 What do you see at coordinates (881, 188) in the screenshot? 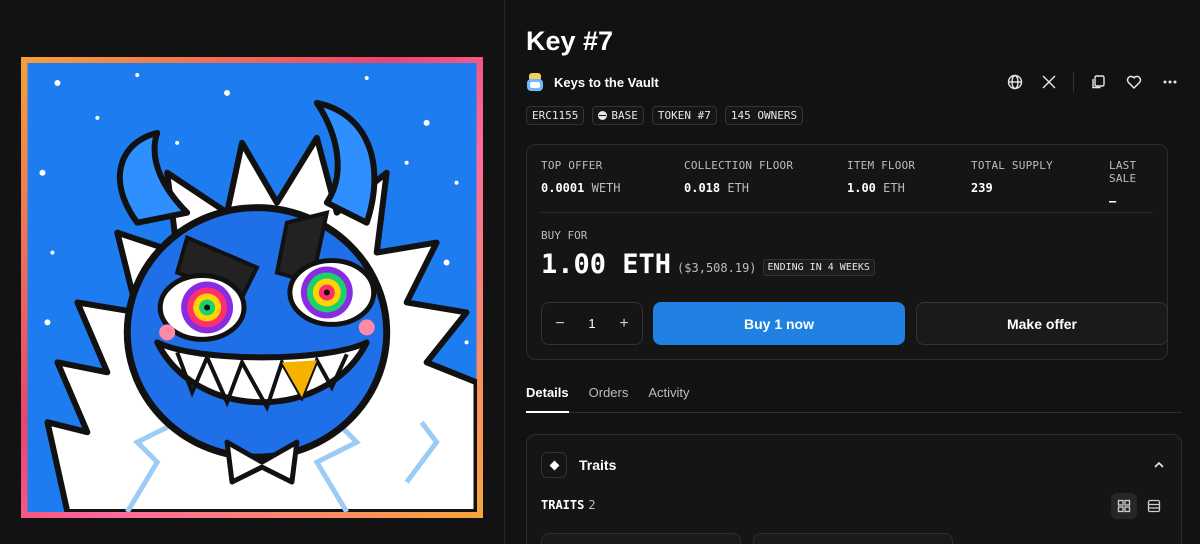
I see `stat-value: 1.00 ETH` at bounding box center [881, 188].